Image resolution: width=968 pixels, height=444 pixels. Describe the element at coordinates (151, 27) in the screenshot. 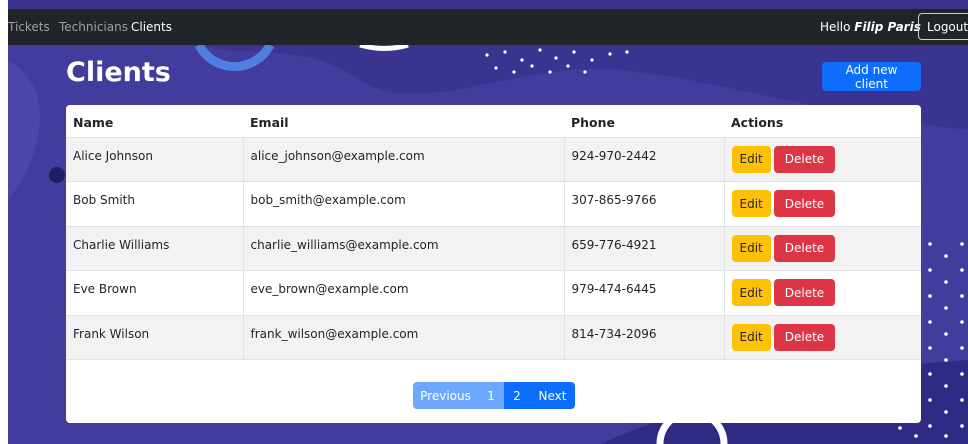

I see `nav-link-clients: Clients` at that location.